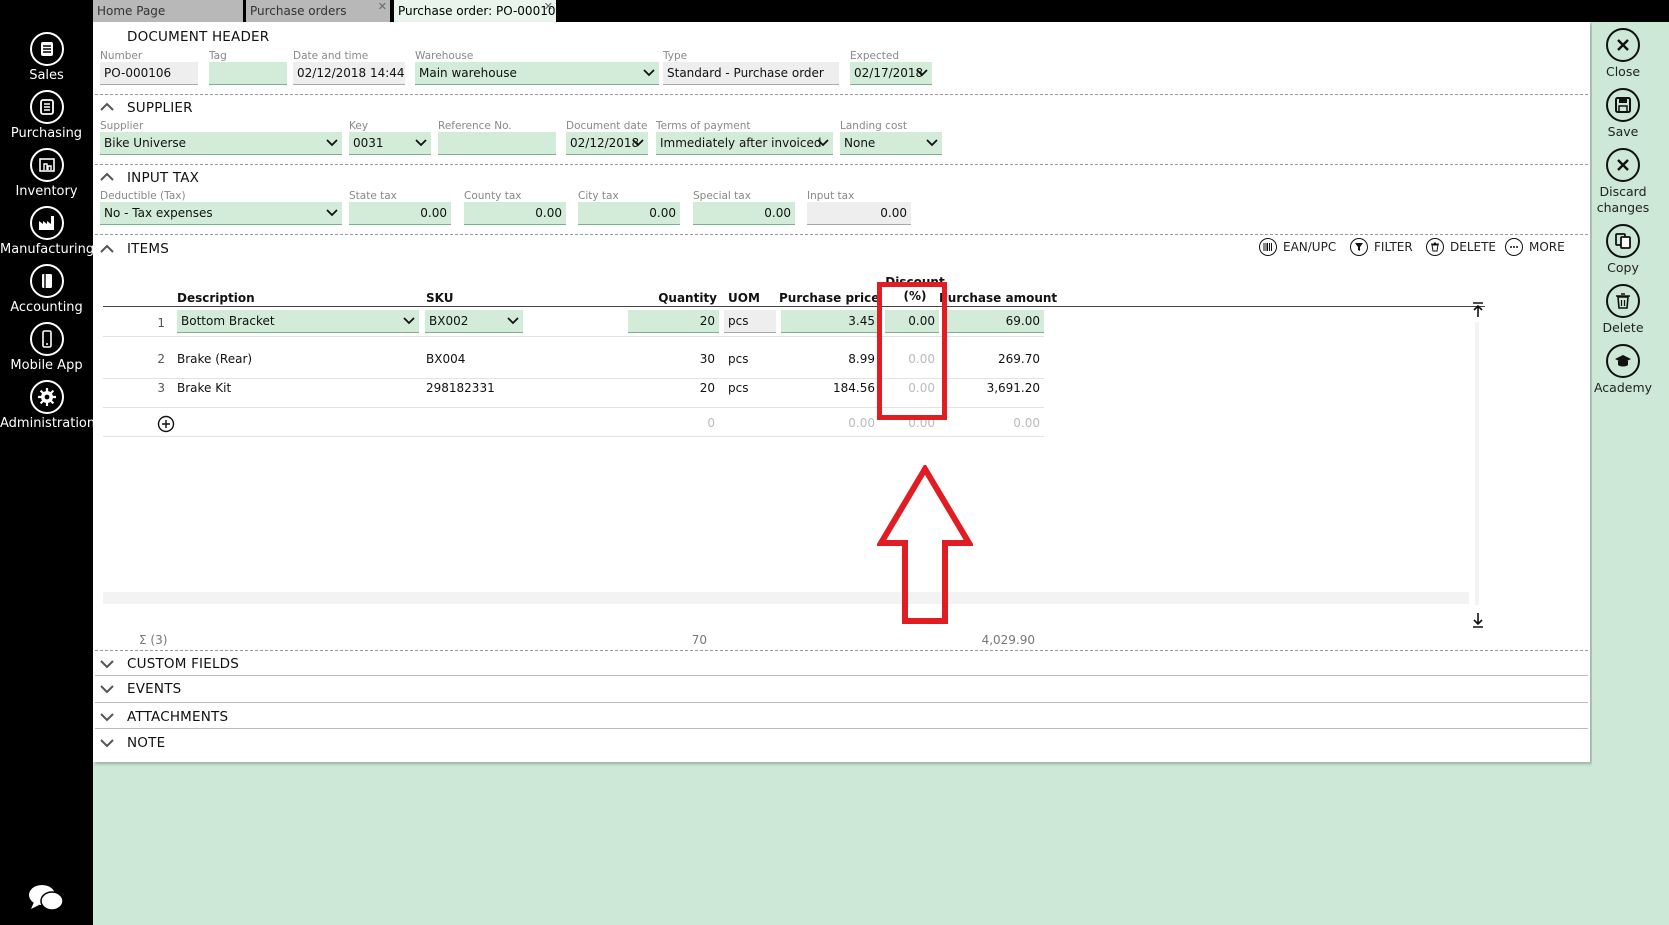 The width and height of the screenshot is (1669, 925). What do you see at coordinates (474, 321) in the screenshot?
I see `row-sku-select: BX002` at bounding box center [474, 321].